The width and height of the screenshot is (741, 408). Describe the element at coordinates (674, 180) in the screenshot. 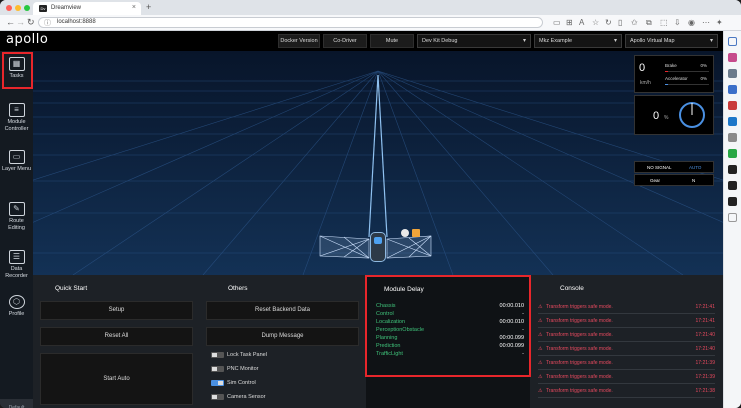

I see `gear-panel: Gear N` at that location.